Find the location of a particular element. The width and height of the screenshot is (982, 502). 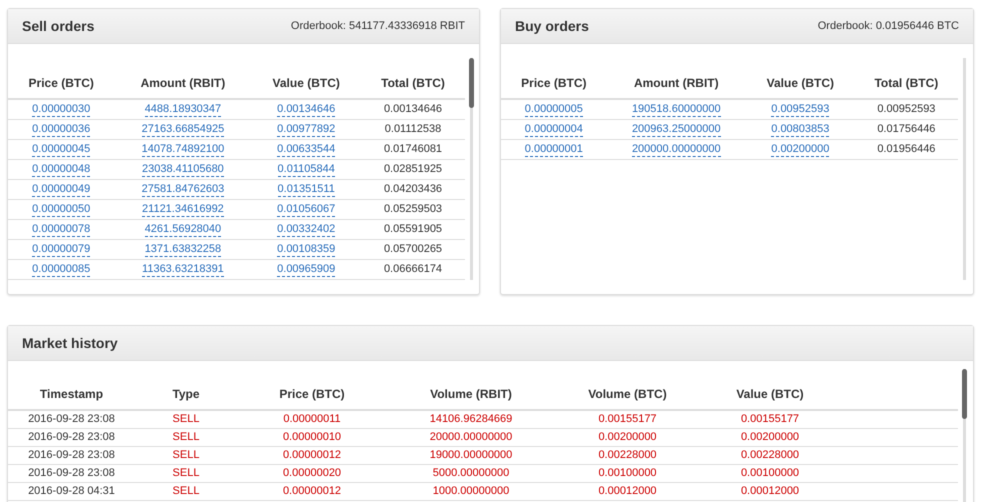

table-link: 1371.63832258 is located at coordinates (183, 249).